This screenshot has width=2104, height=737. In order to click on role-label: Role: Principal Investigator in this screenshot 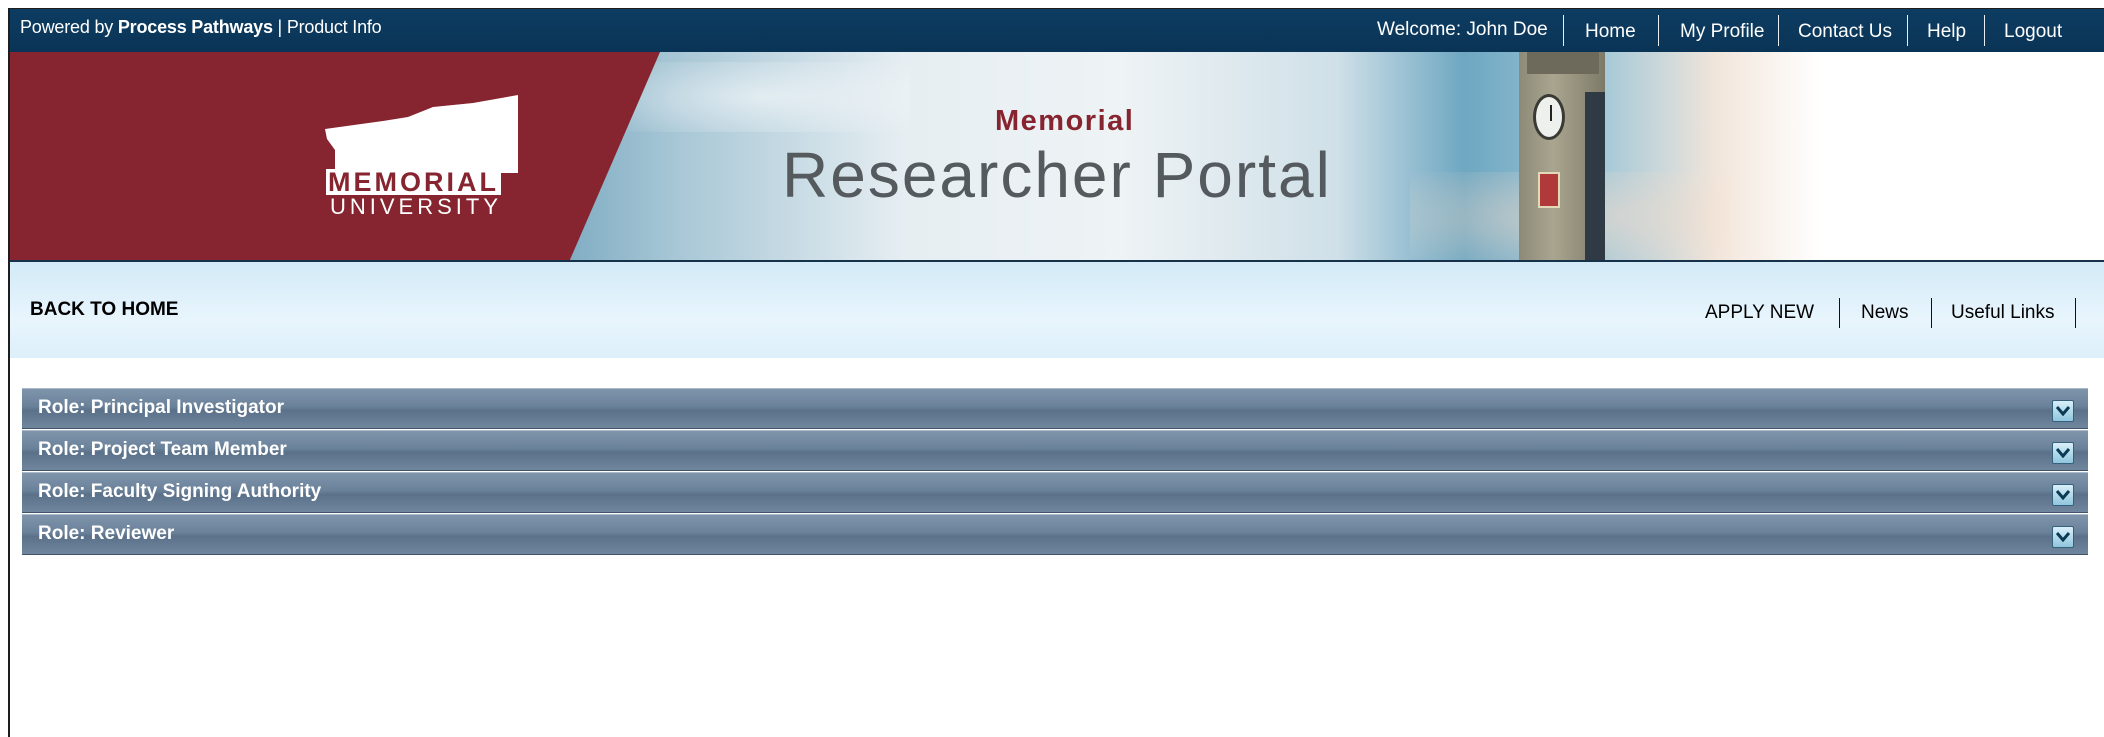, I will do `click(161, 407)`.